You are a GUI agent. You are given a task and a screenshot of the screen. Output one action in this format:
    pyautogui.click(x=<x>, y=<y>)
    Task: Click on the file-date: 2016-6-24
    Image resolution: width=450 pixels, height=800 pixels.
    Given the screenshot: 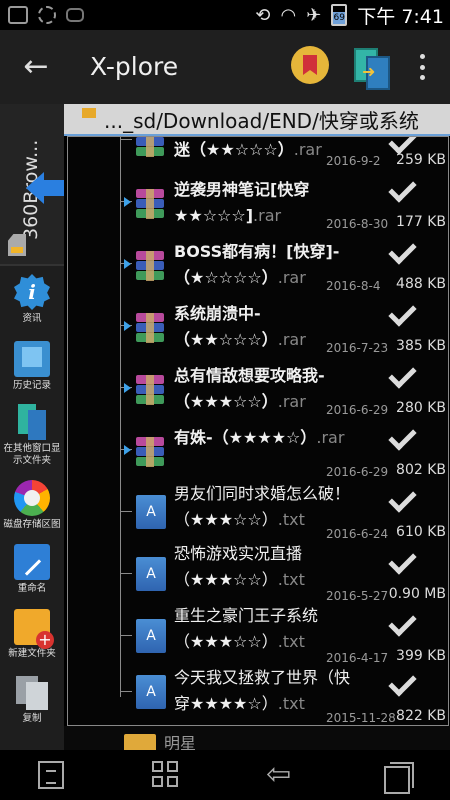 What is the action you would take?
    pyautogui.click(x=357, y=534)
    